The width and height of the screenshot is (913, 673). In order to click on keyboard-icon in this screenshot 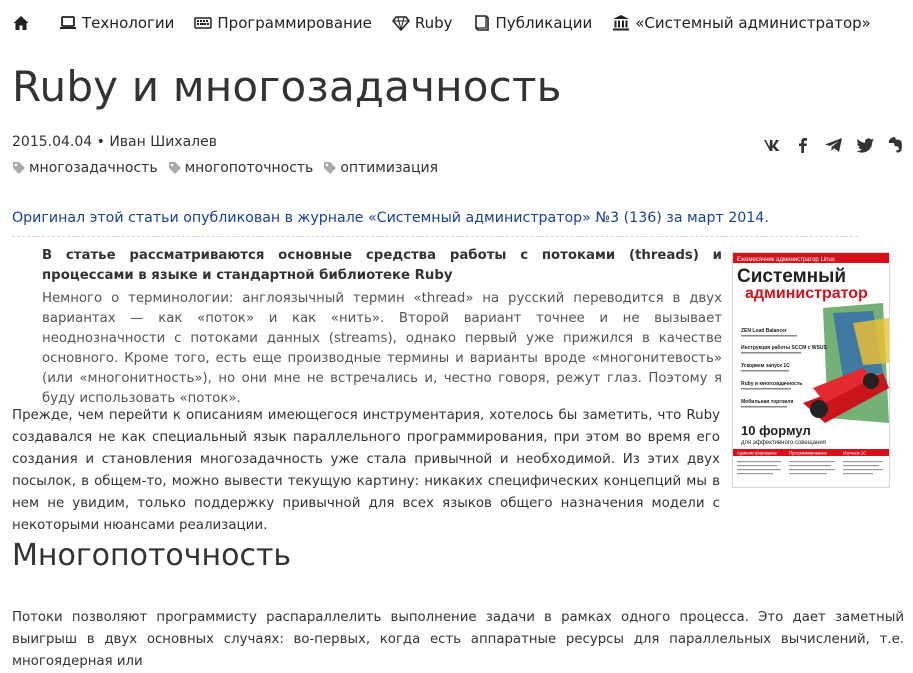, I will do `click(203, 23)`.